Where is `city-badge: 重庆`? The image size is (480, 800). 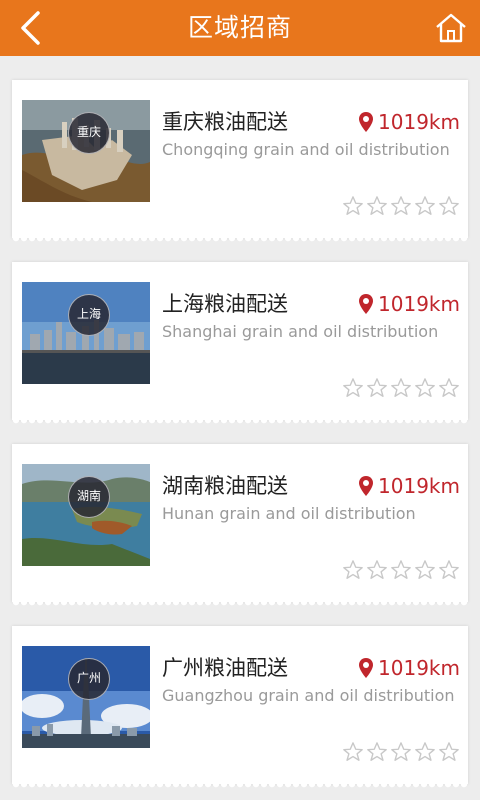 city-badge: 重庆 is located at coordinates (89, 133).